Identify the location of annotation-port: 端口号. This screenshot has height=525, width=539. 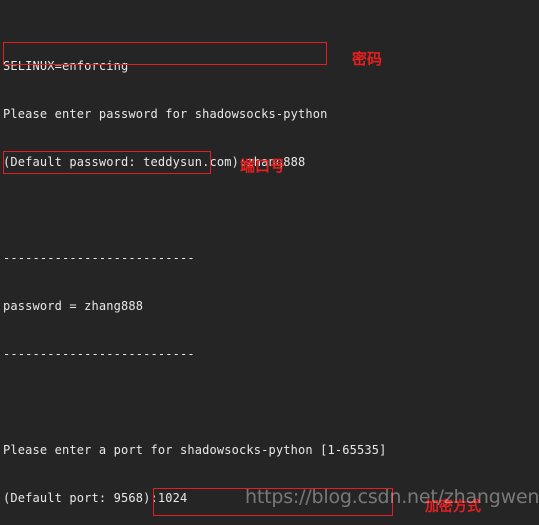
(263, 166).